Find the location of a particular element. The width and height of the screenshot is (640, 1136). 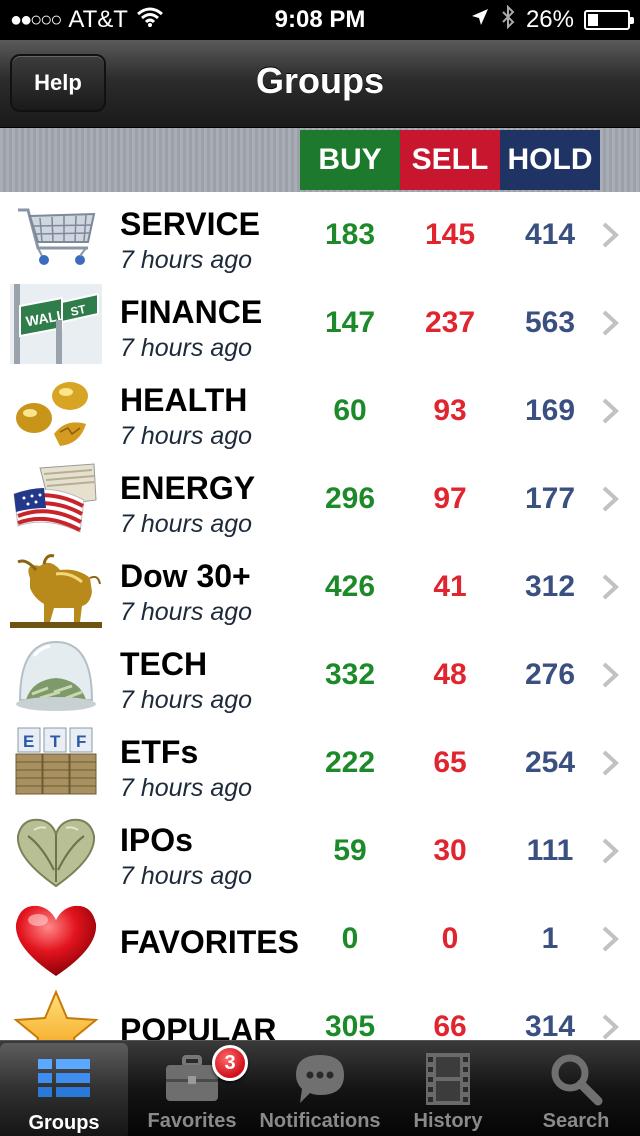

sell-column-header: SELL is located at coordinates (450, 160).